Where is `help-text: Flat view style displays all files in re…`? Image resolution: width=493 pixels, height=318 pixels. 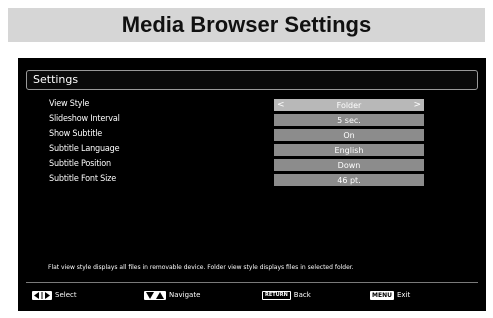 help-text: Flat view style displays all files in re… is located at coordinates (201, 267).